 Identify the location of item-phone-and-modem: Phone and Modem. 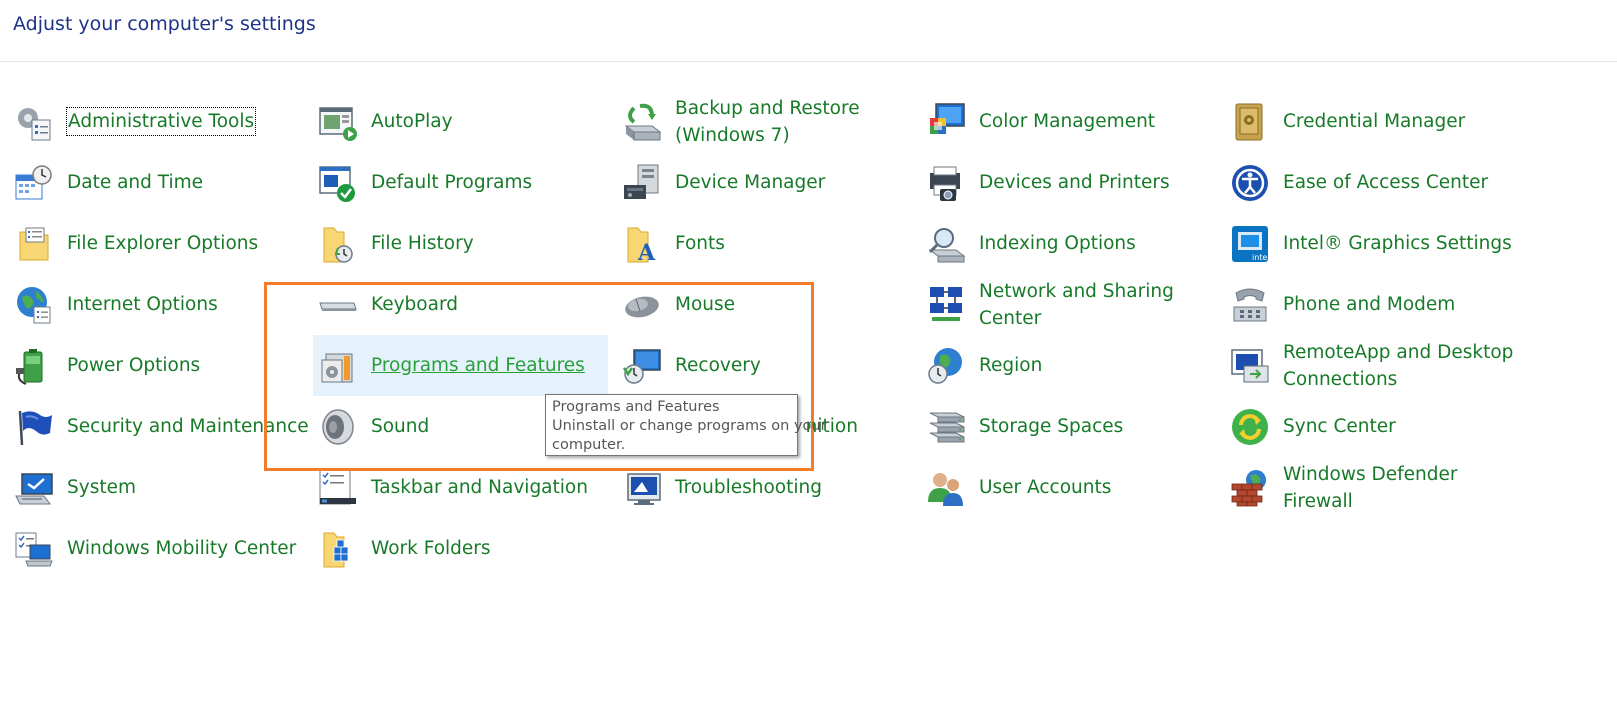
(1364, 304).